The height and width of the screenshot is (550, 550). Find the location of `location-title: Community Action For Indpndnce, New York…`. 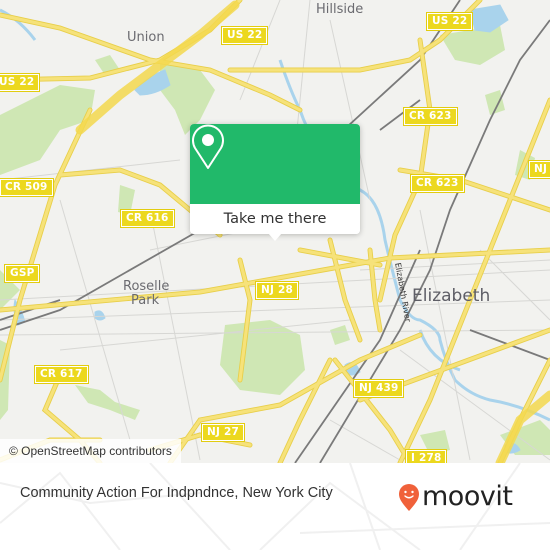

location-title: Community Action For Indpndnce, New York… is located at coordinates (176, 493).